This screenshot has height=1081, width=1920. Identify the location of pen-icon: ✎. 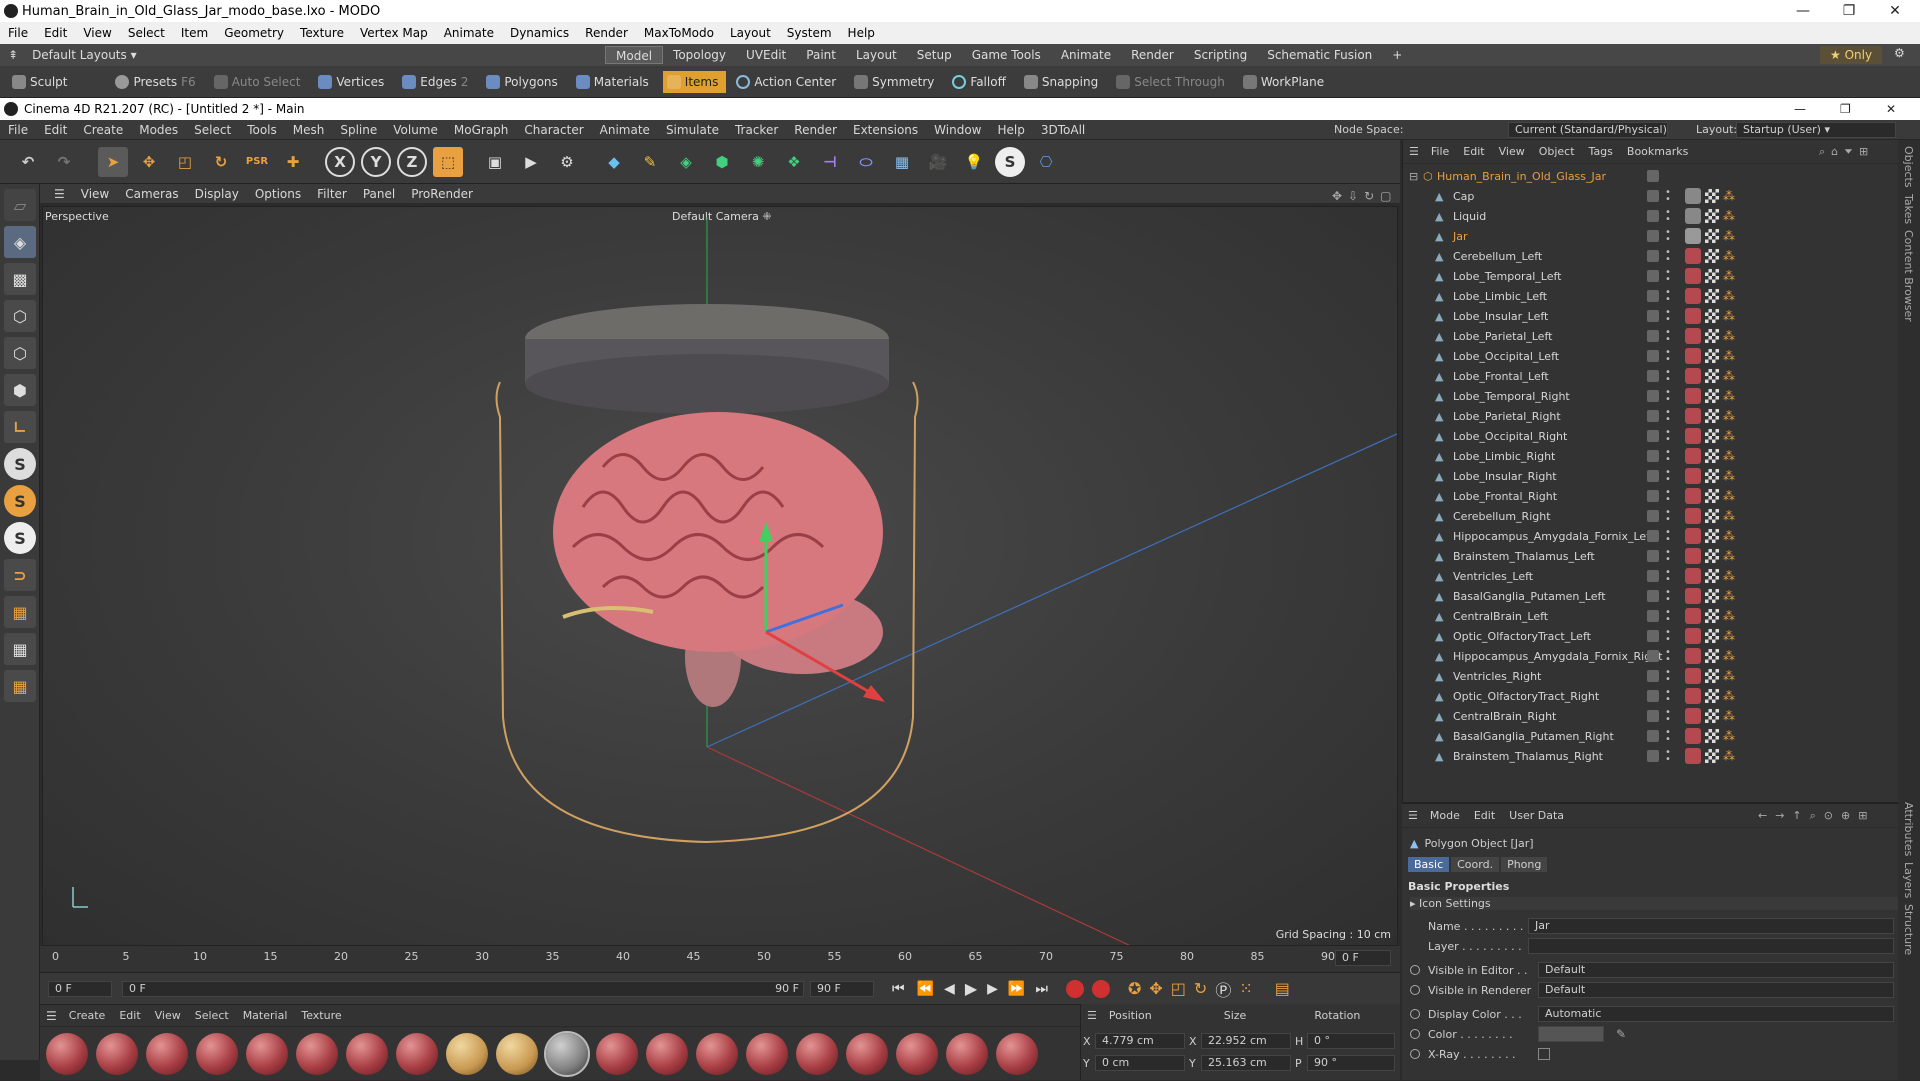
(650, 162).